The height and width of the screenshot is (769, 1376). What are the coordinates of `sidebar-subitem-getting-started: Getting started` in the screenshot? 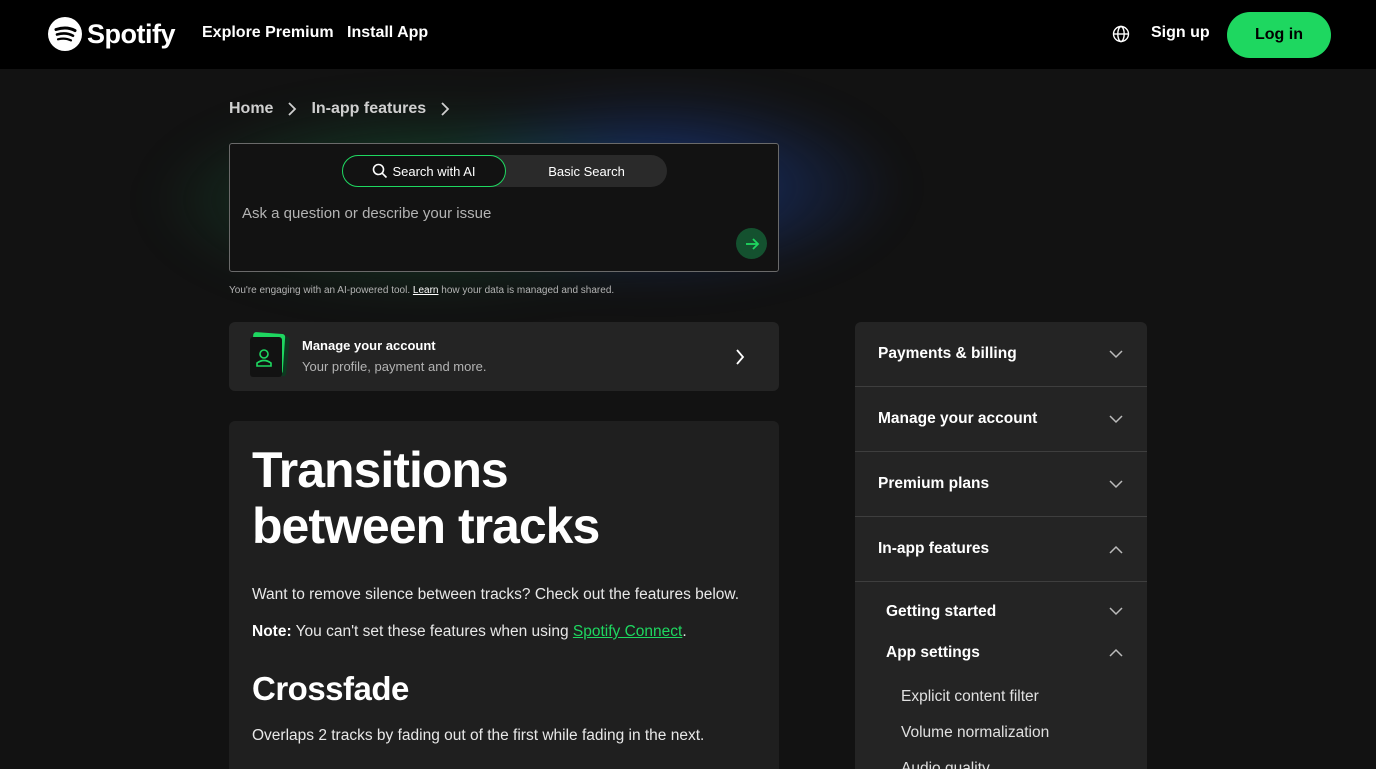 It's located at (1001, 613).